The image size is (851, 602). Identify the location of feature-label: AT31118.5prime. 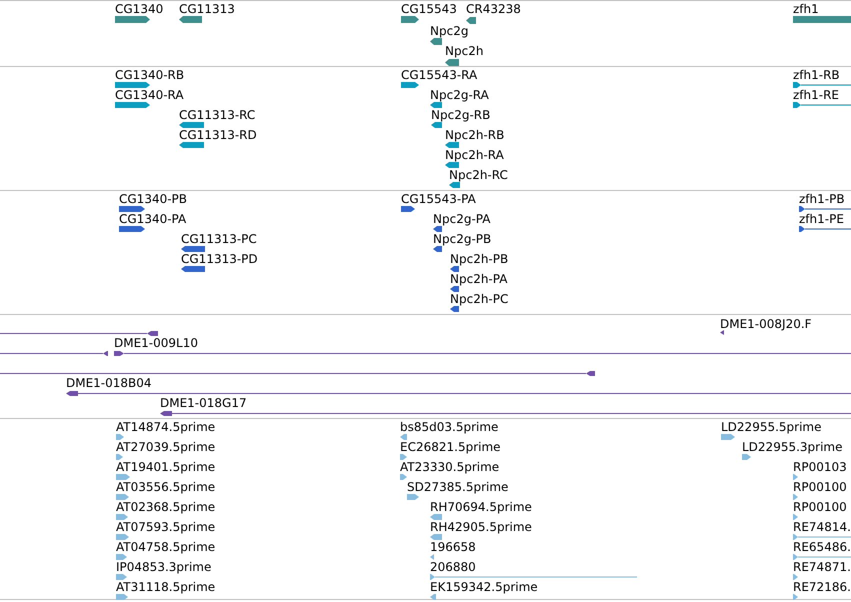
(166, 587).